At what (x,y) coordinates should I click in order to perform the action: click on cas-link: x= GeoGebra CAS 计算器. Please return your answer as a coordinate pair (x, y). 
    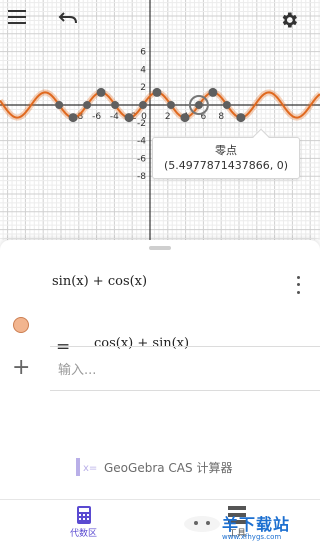
    Looking at the image, I should click on (154, 467).